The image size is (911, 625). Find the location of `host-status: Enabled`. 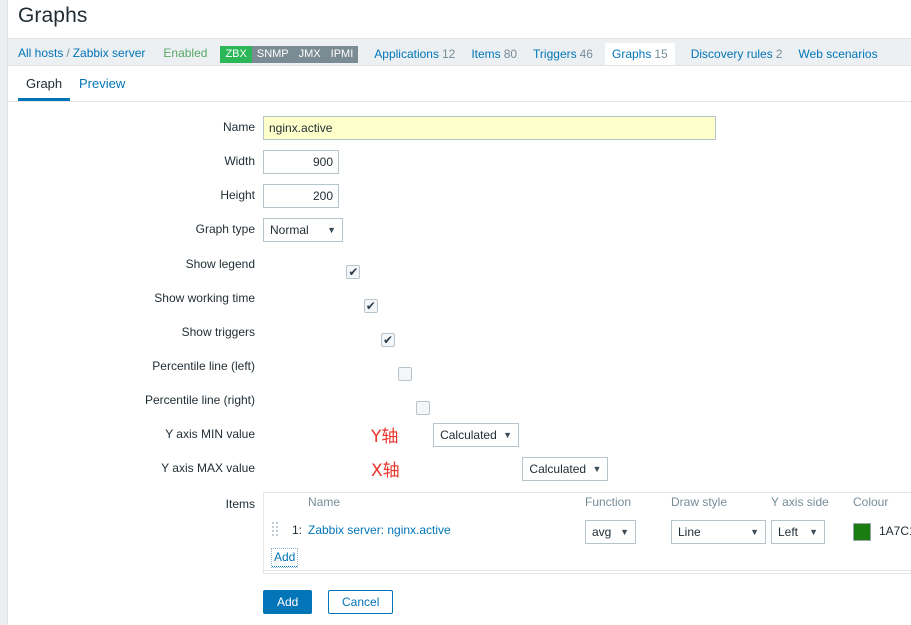

host-status: Enabled is located at coordinates (185, 53).